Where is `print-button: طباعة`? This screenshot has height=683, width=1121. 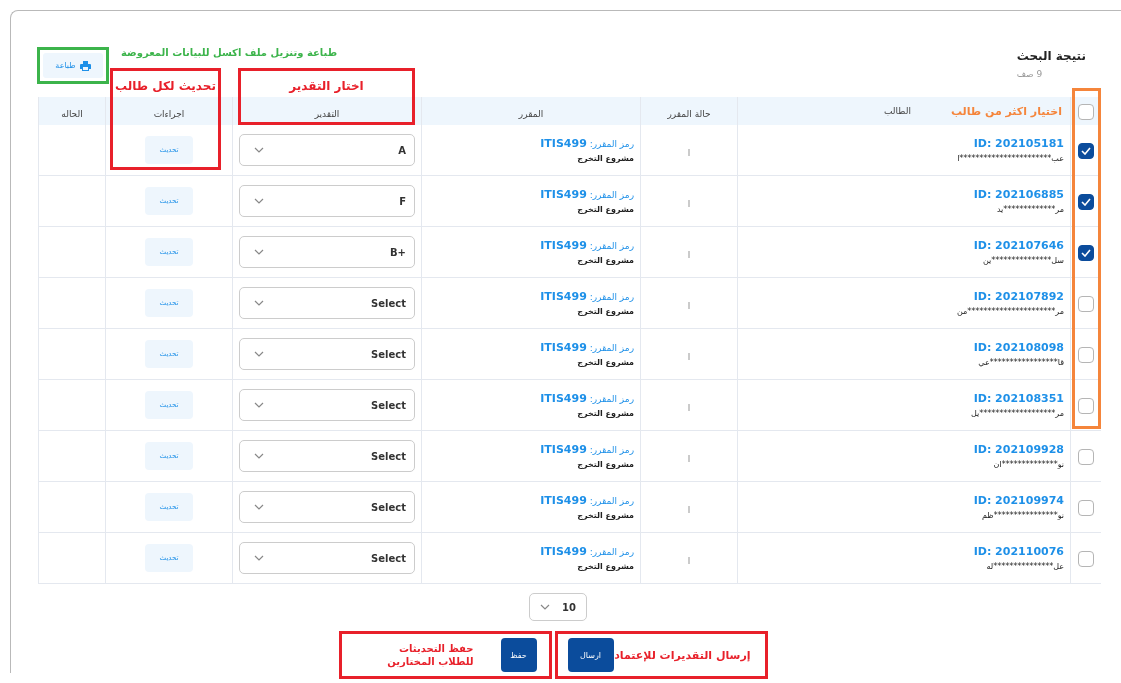 print-button: طباعة is located at coordinates (73, 65).